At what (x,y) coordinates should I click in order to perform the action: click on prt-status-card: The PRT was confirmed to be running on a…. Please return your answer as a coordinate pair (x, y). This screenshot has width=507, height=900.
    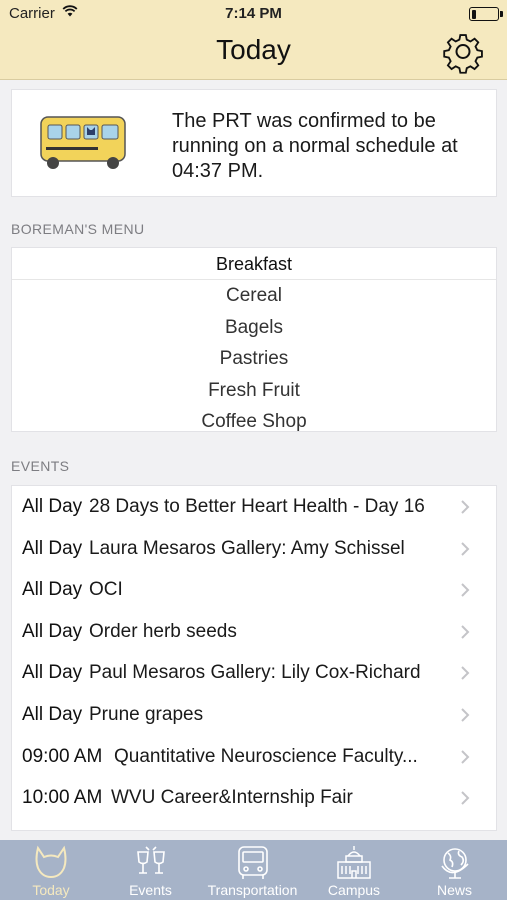
    Looking at the image, I should click on (254, 143).